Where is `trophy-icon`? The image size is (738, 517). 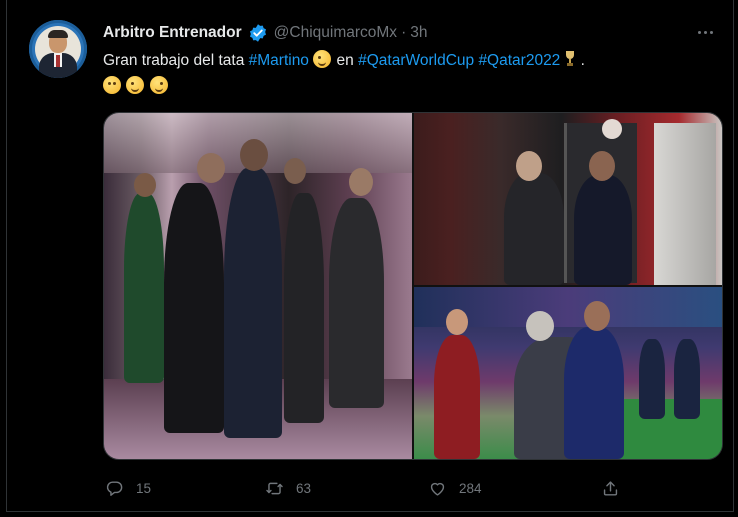 trophy-icon is located at coordinates (570, 58).